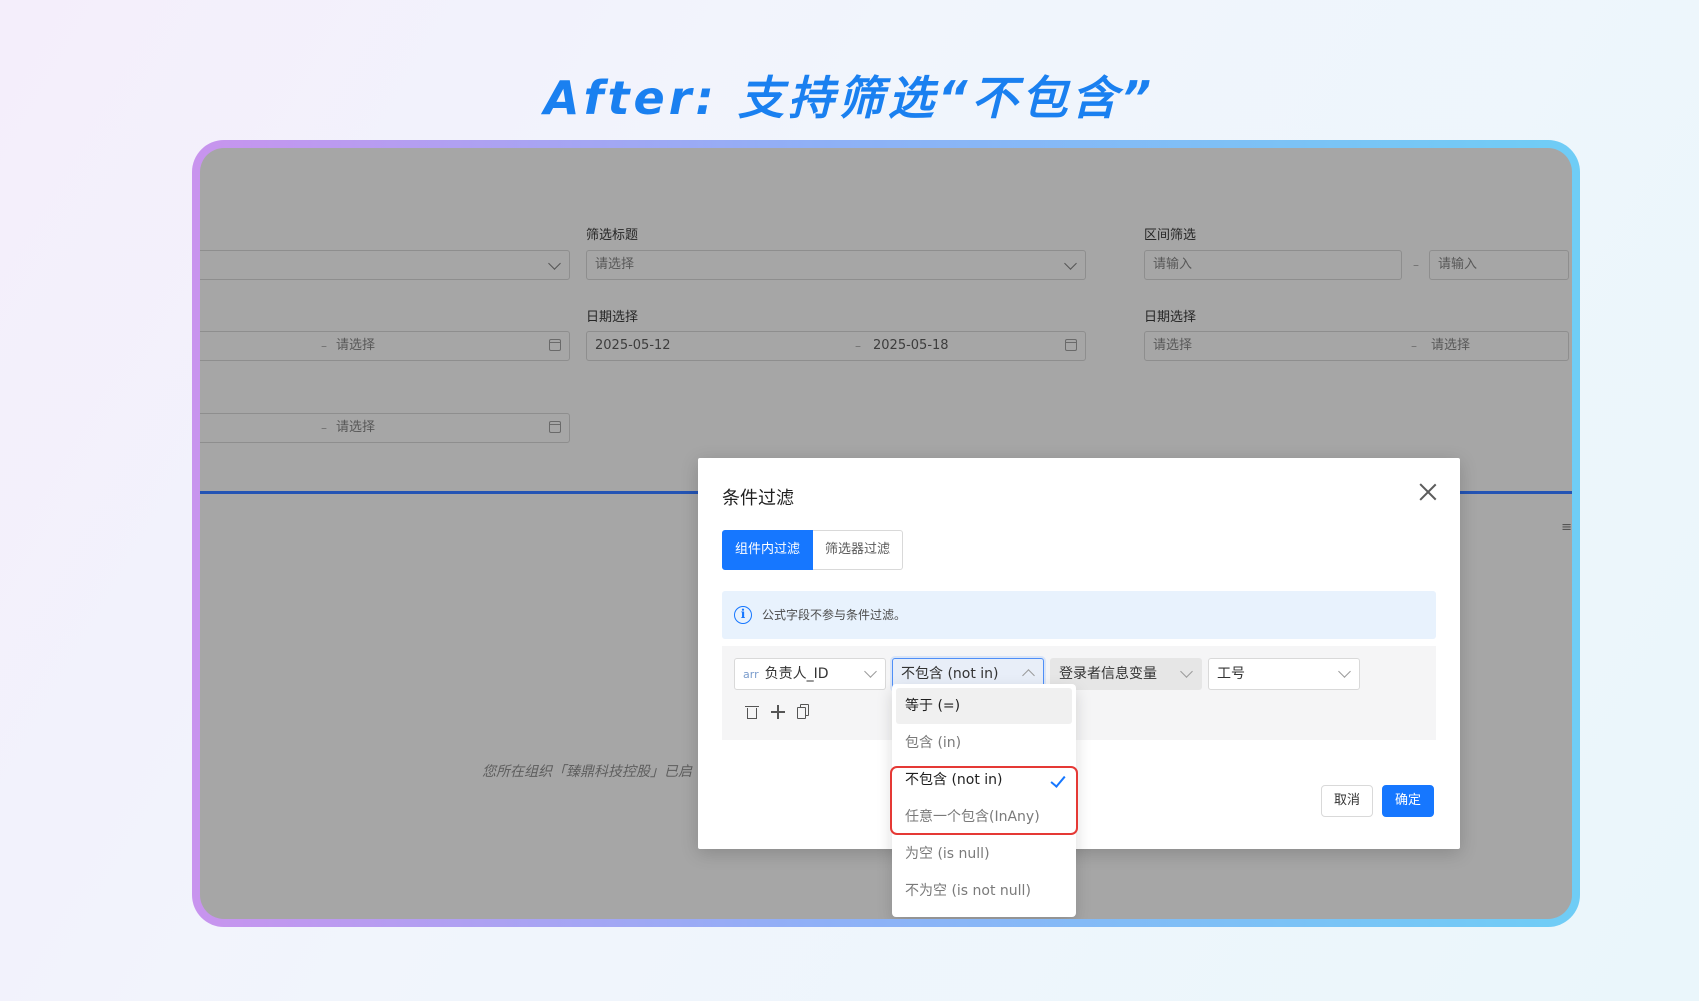  Describe the element at coordinates (1284, 674) in the screenshot. I see `value-field-select: 工号` at that location.